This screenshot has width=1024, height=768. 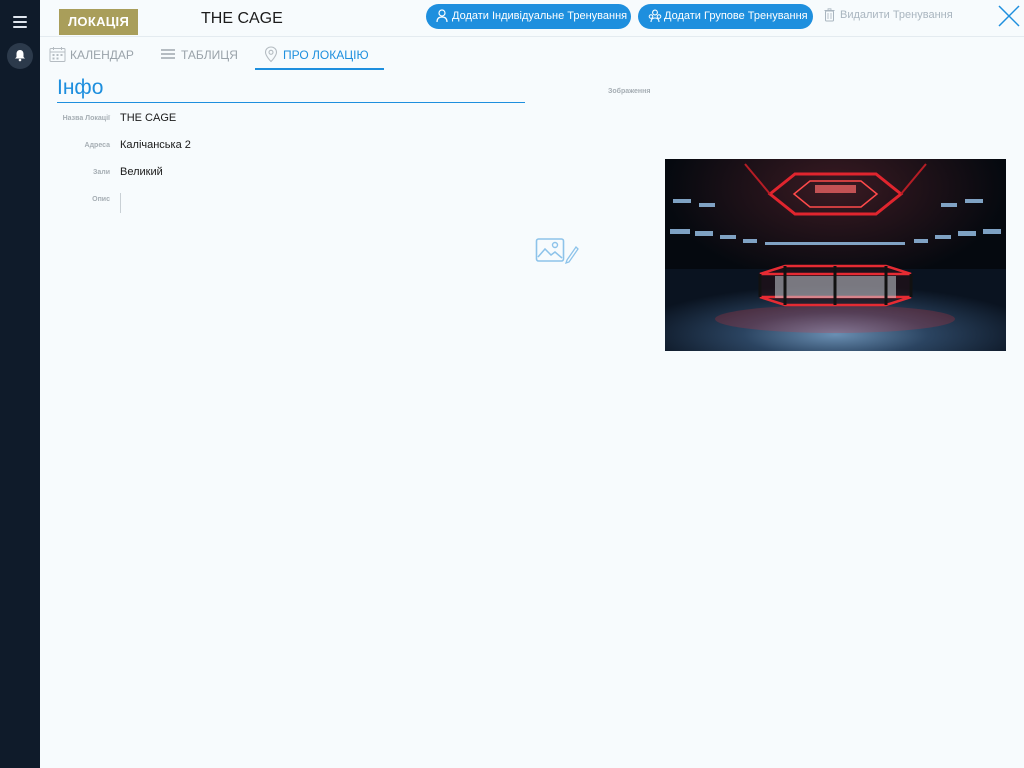 I want to click on tab-calendar-label: КАЛЕНДАР, so click(x=102, y=55).